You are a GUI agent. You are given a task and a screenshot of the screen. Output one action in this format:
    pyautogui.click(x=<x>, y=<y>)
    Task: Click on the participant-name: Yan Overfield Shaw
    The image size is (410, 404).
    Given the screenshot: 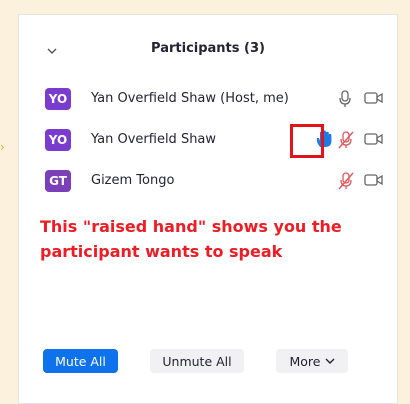 What is the action you would take?
    pyautogui.click(x=154, y=139)
    